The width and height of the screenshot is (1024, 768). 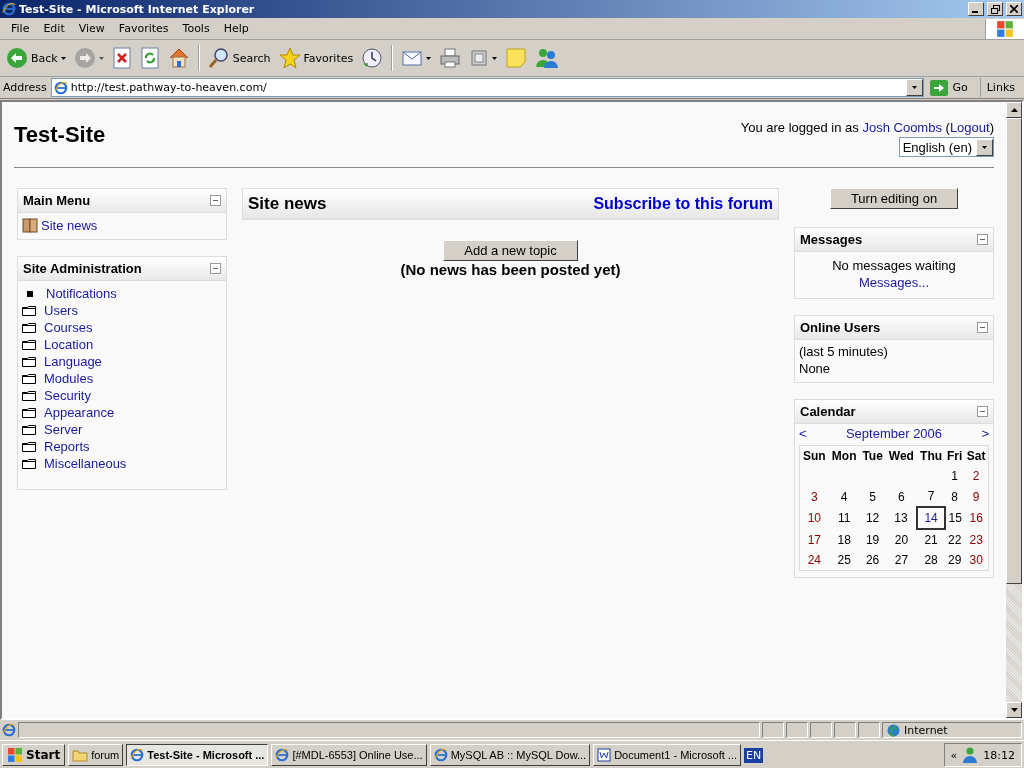 What do you see at coordinates (931, 518) in the screenshot?
I see `calendar-day: 14` at bounding box center [931, 518].